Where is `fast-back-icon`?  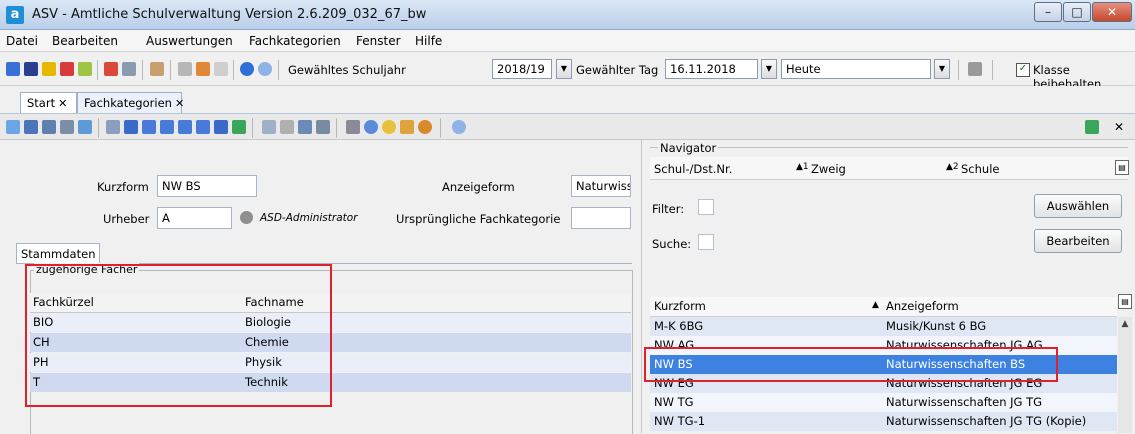
fast-back-icon is located at coordinates (149, 127).